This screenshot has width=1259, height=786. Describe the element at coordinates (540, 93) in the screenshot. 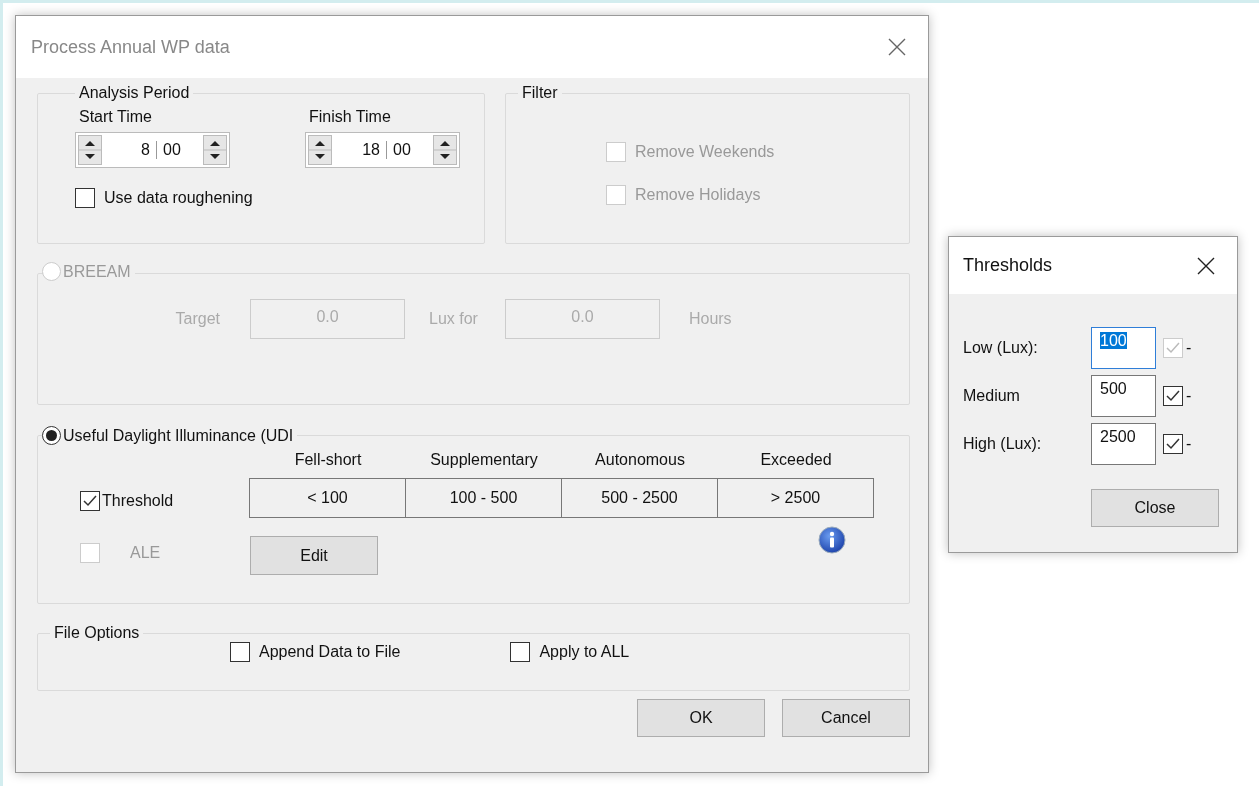

I see `group-title: Filter` at that location.